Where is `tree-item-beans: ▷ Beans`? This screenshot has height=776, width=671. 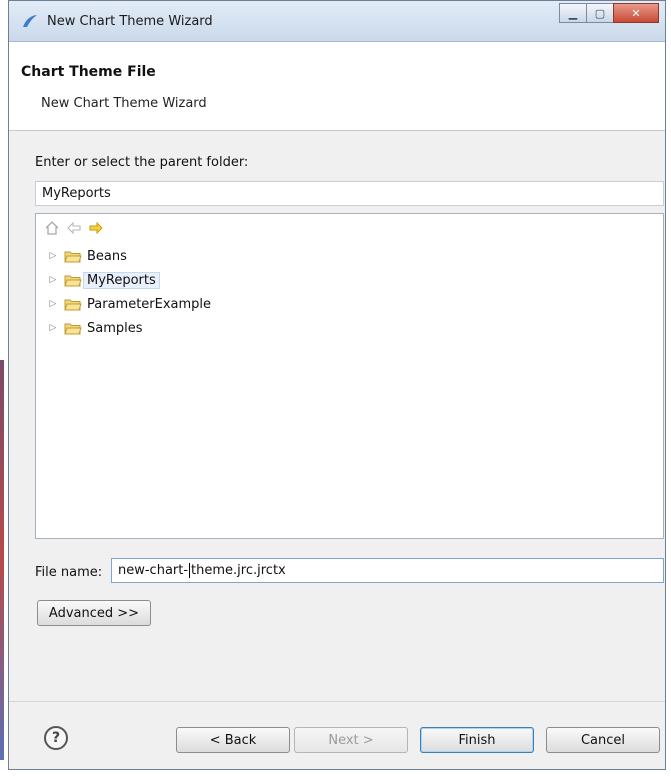
tree-item-beans: ▷ Beans is located at coordinates (129, 256).